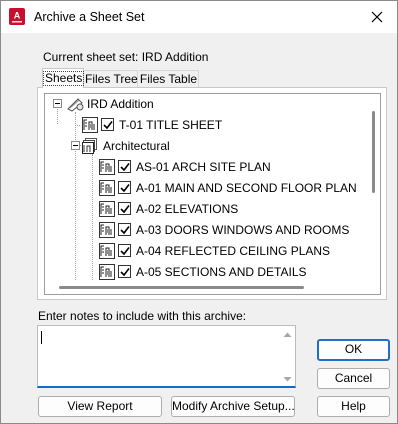  I want to click on close-button, so click(377, 17).